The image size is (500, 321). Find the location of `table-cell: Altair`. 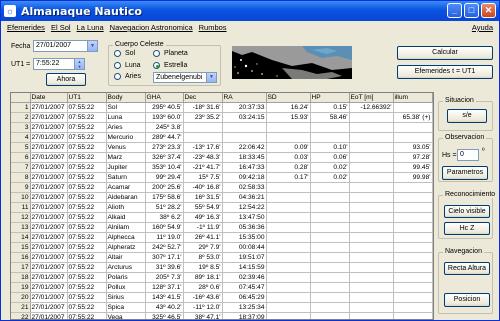

table-cell: Altair is located at coordinates (126, 258).